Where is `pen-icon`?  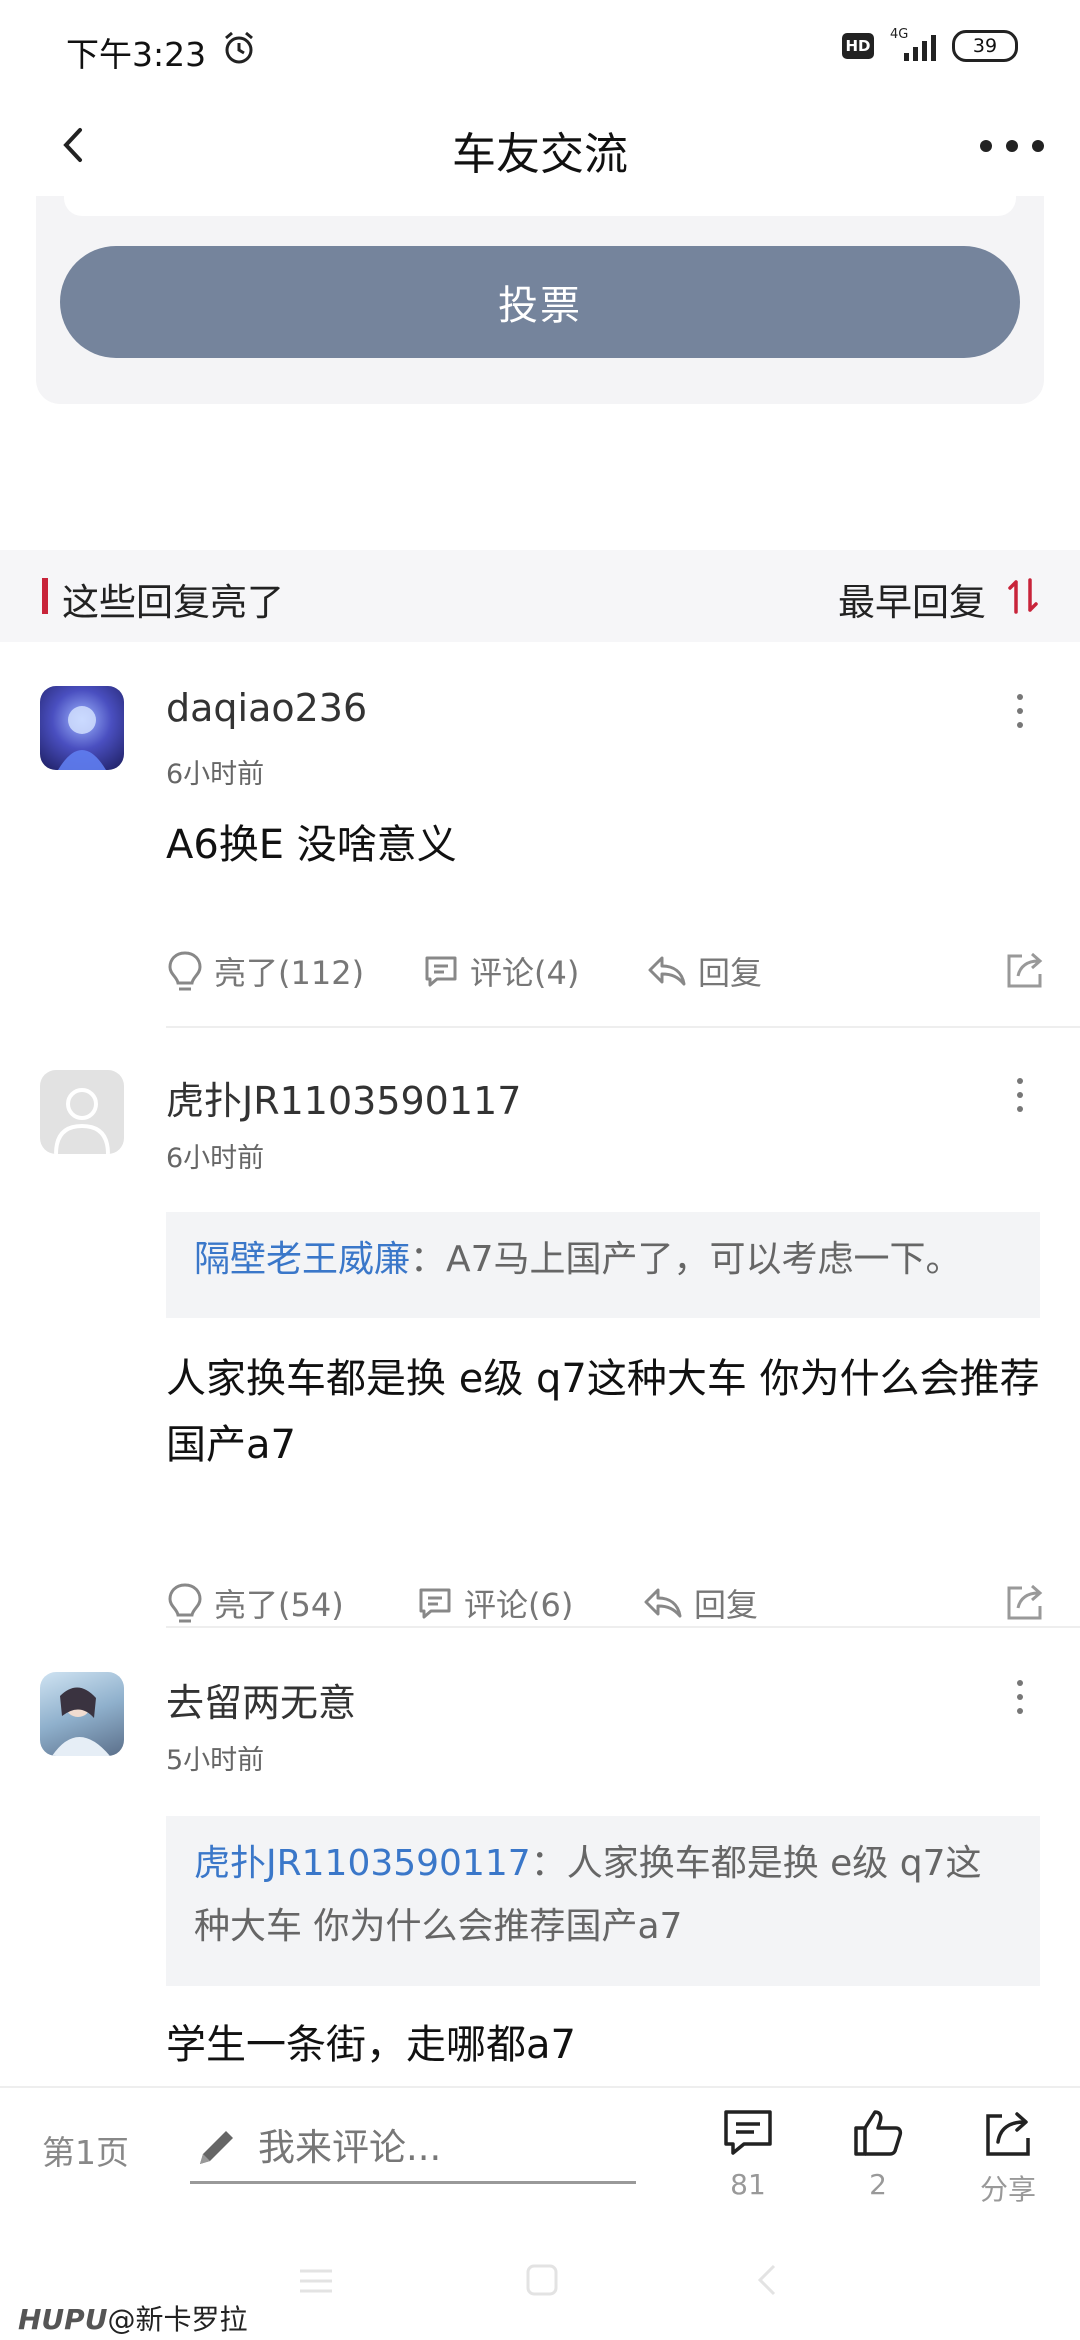 pen-icon is located at coordinates (217, 2149).